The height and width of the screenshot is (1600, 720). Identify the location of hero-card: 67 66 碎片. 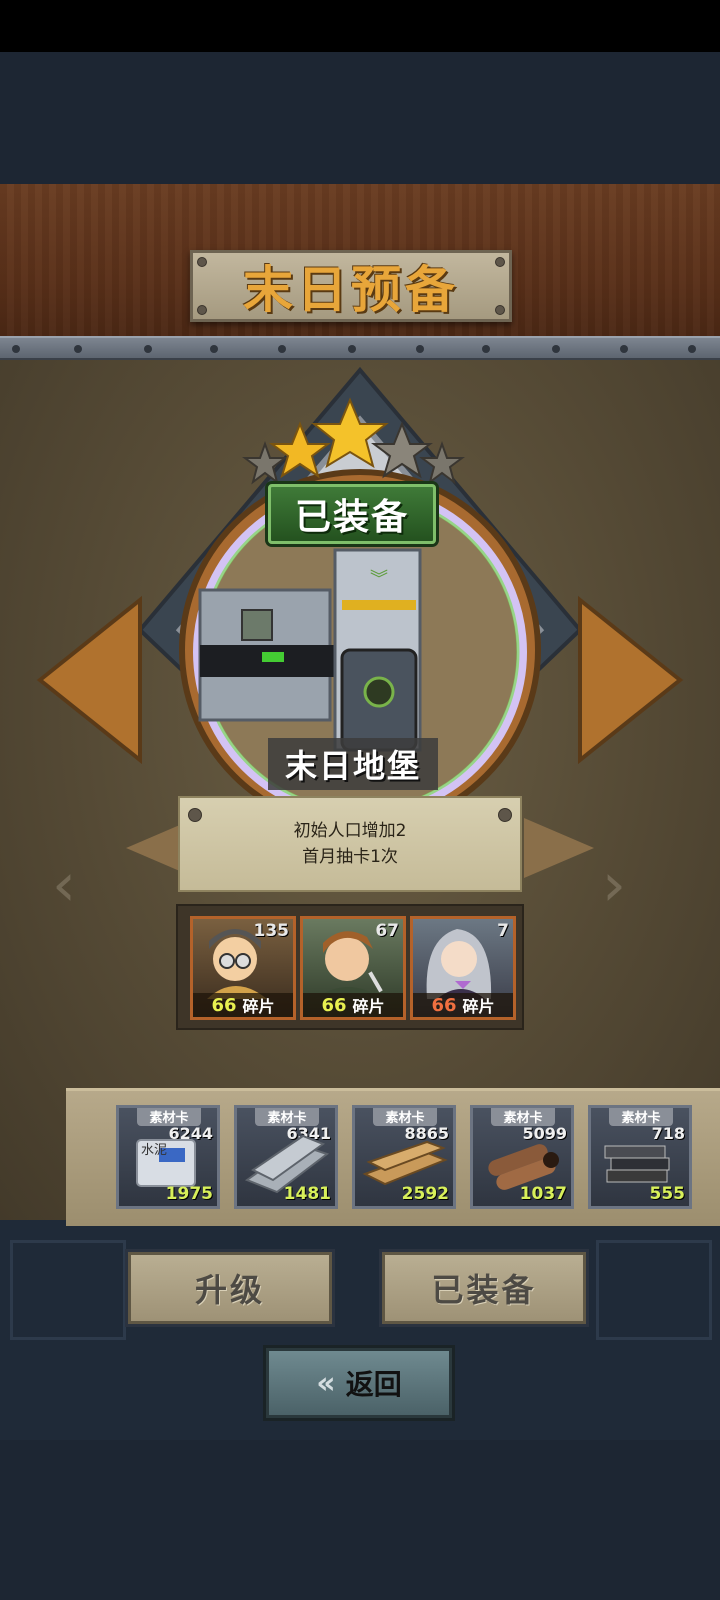
(353, 968).